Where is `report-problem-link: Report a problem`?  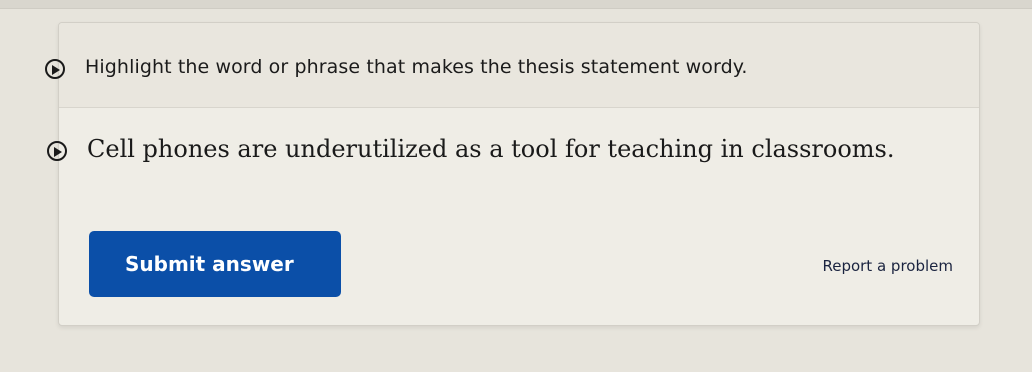 report-problem-link: Report a problem is located at coordinates (887, 266).